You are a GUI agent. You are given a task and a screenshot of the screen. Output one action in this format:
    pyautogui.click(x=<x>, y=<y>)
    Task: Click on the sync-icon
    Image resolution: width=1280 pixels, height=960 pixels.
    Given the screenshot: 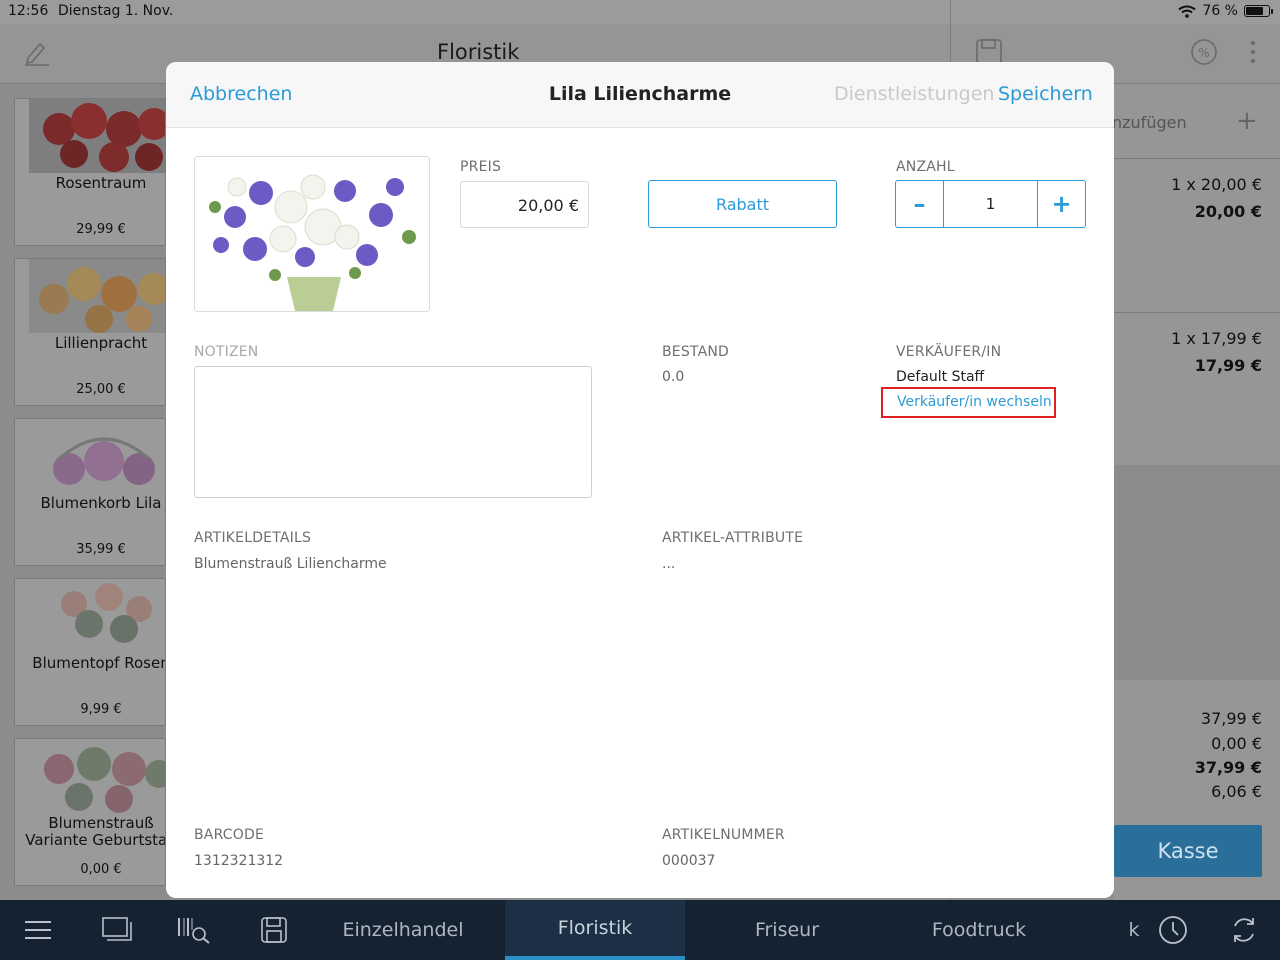 What is the action you would take?
    pyautogui.click(x=1244, y=930)
    